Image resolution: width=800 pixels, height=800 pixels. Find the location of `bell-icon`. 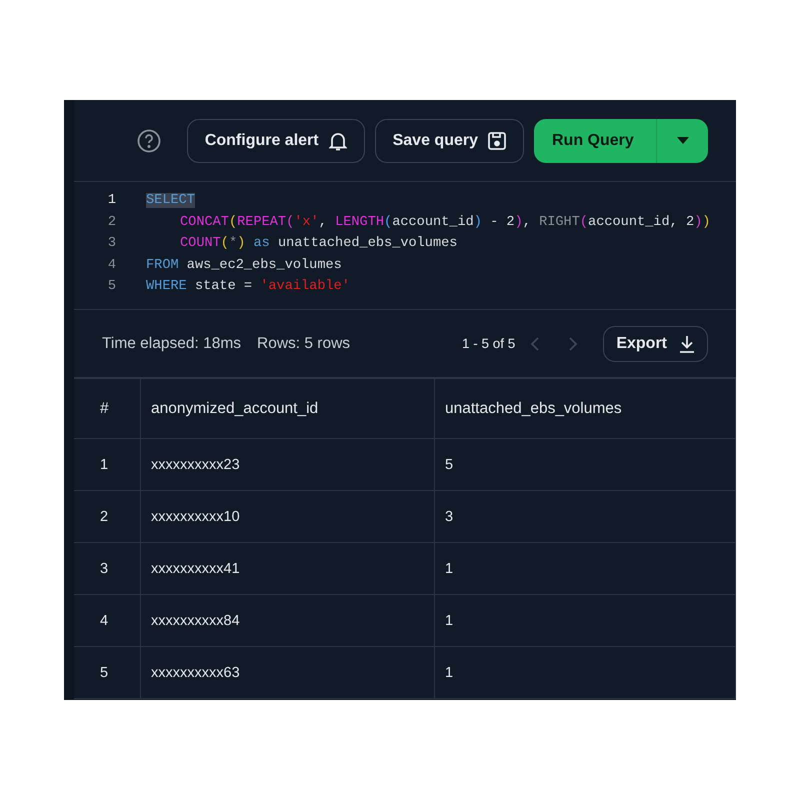

bell-icon is located at coordinates (337, 140).